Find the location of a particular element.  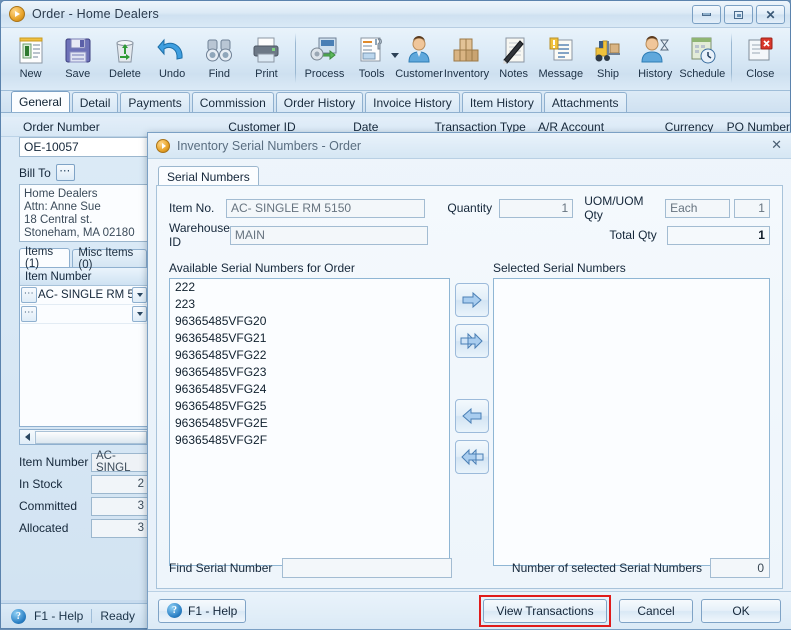

toolbar-button-delete: Delete is located at coordinates (124, 55).